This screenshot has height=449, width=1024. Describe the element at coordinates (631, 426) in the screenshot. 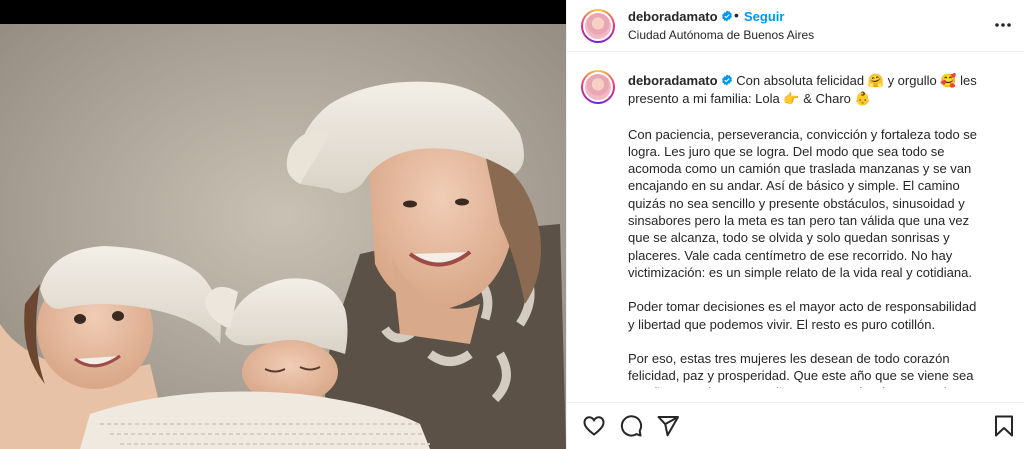

I see `comment-bubble-icon` at that location.